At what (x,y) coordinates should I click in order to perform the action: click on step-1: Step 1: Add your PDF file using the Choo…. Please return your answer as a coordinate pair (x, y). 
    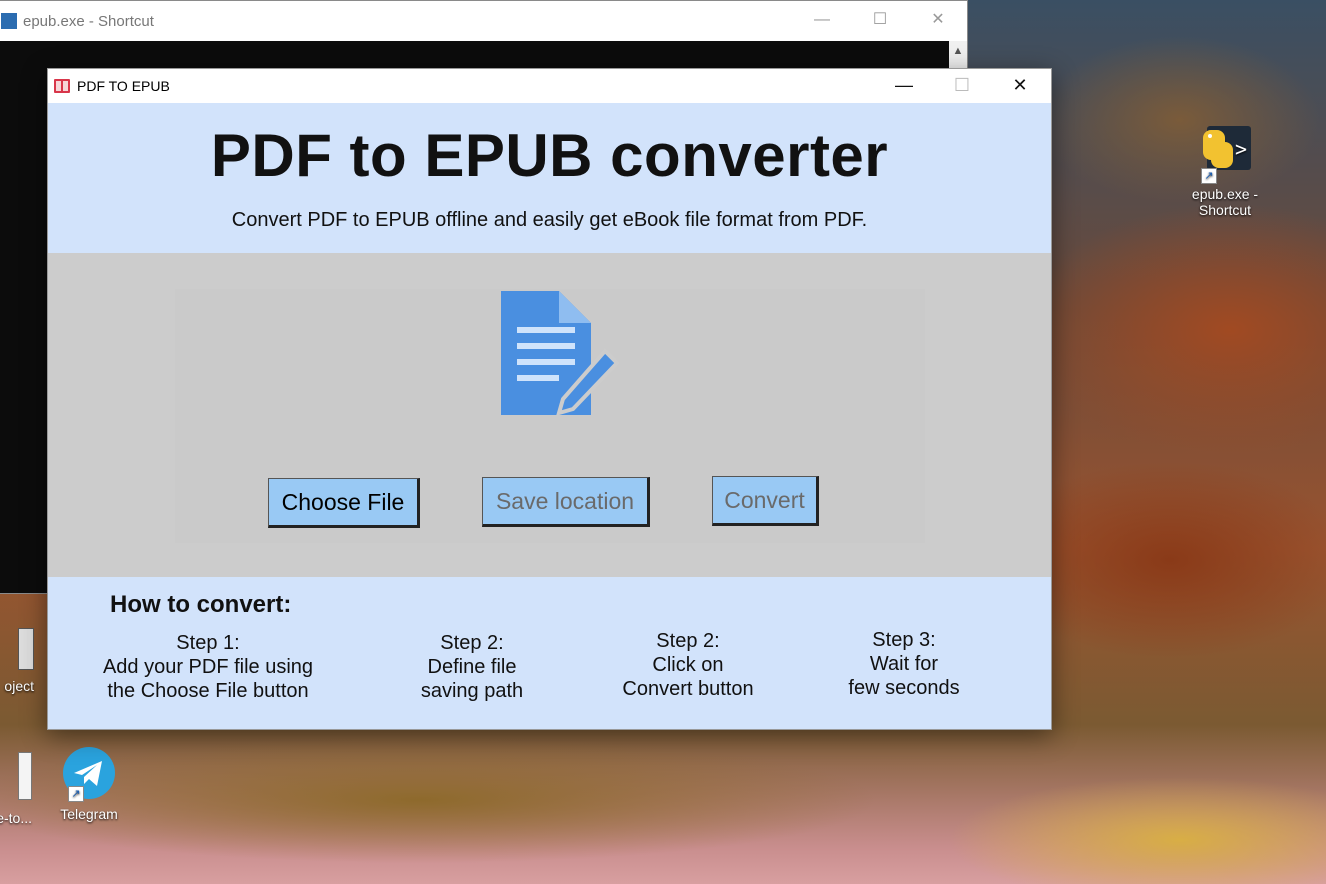
    Looking at the image, I should click on (208, 667).